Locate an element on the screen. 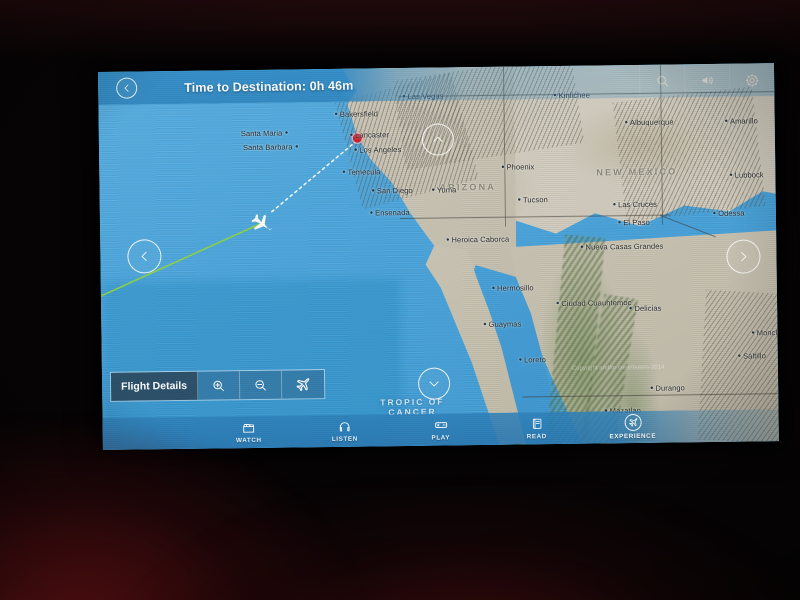 The height and width of the screenshot is (600, 800). nav-item-watch: WATCH is located at coordinates (249, 432).